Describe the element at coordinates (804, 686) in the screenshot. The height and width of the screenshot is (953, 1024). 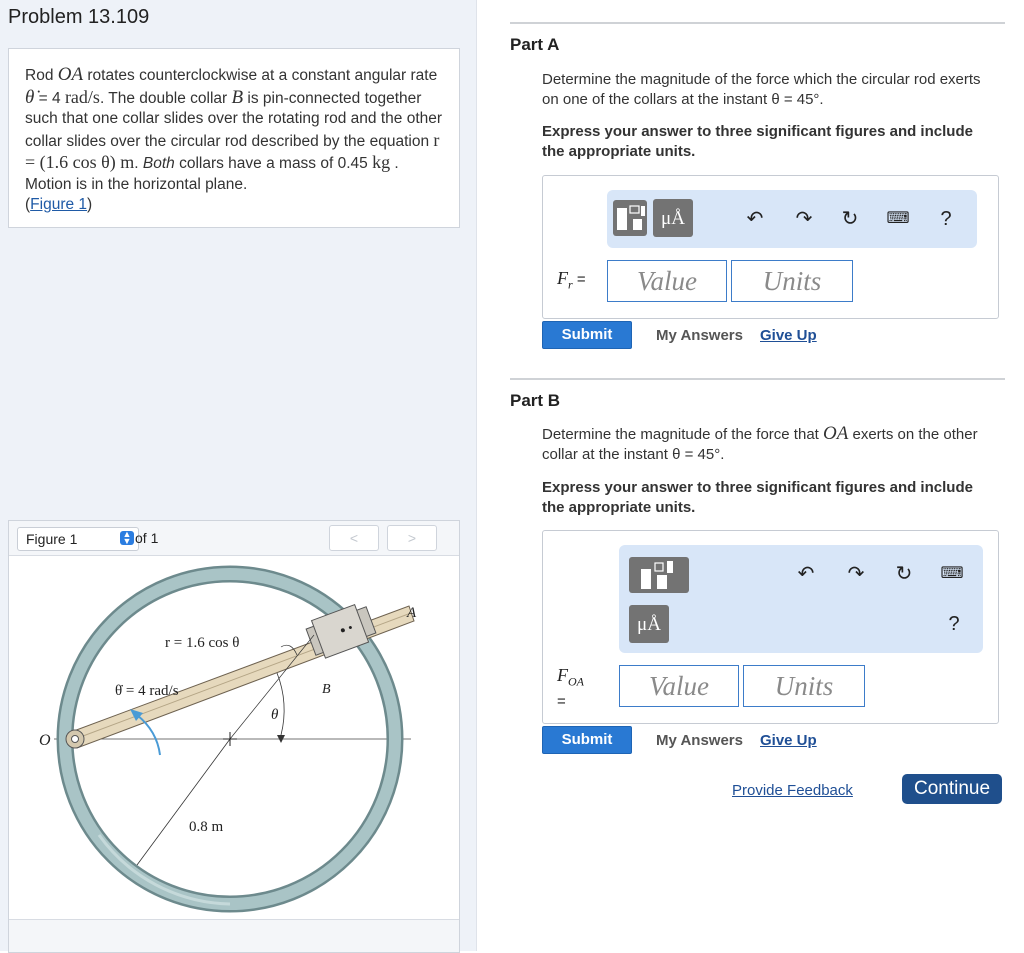
I see `part-b-units-input: Units` at that location.